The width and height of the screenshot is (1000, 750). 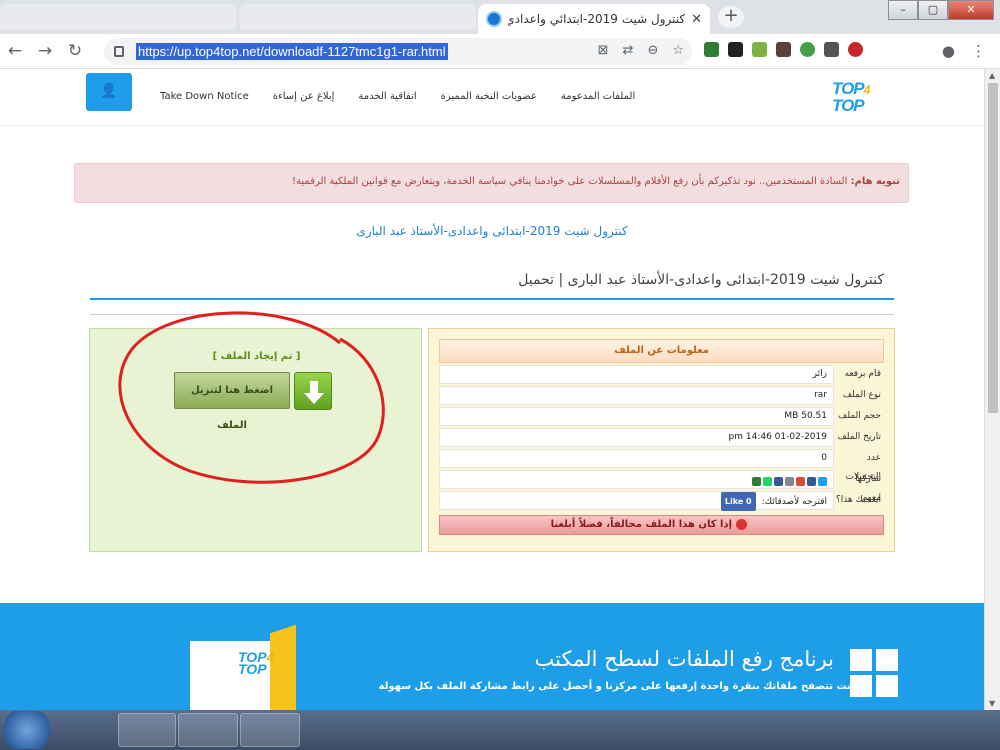 What do you see at coordinates (232, 401) in the screenshot?
I see `download-button: اضغط هنا لتنزيل الملف` at bounding box center [232, 401].